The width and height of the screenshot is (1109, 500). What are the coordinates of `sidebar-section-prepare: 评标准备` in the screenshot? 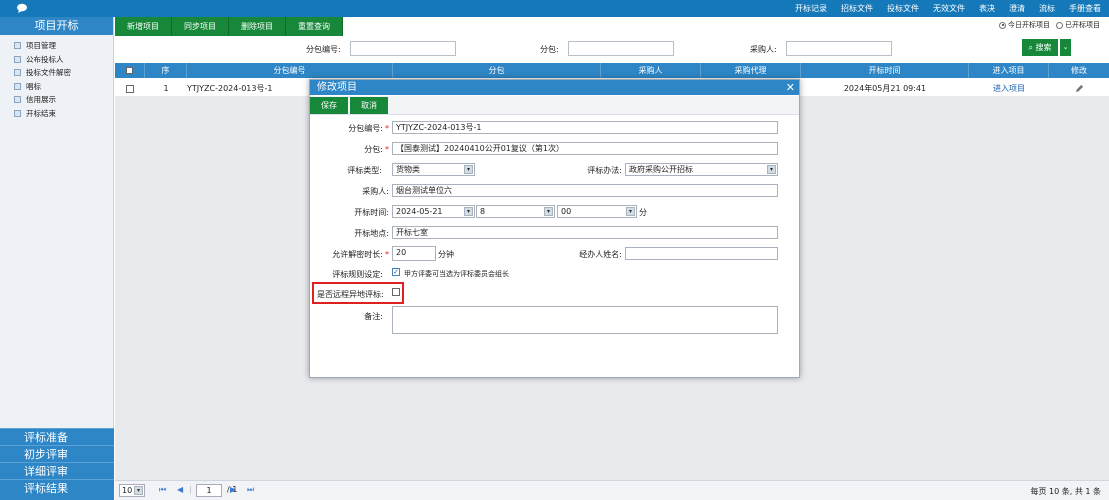 It's located at (57, 436).